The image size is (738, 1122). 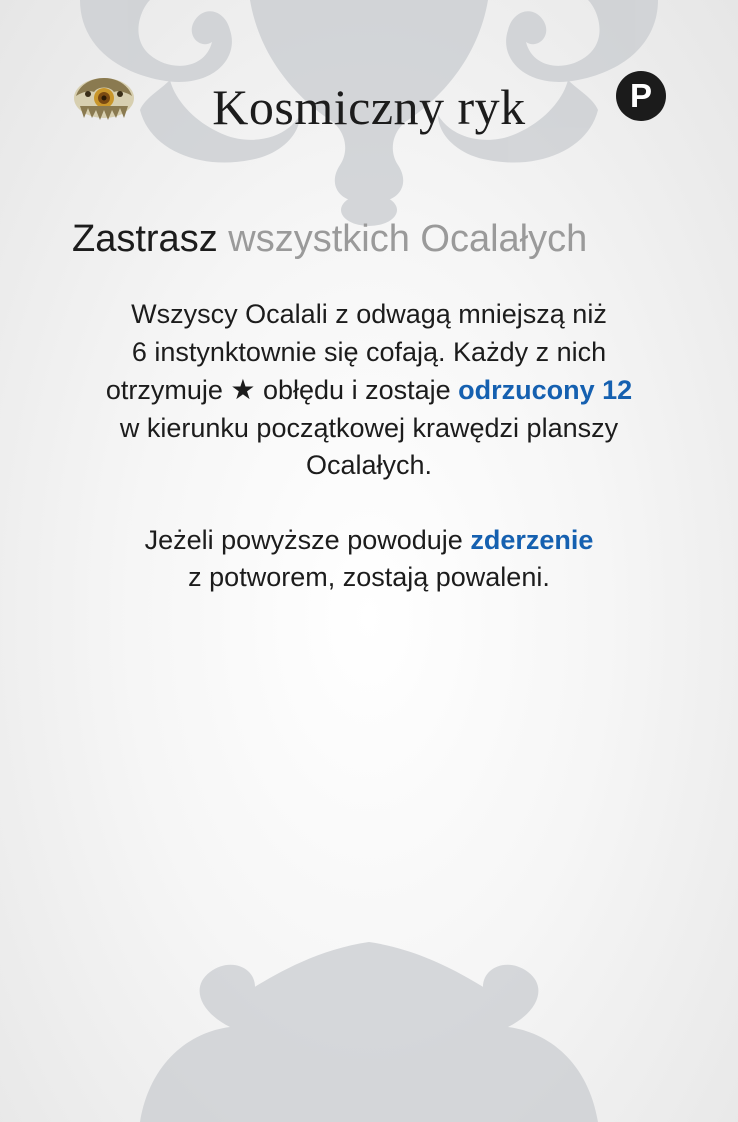 I want to click on body-text: Wszyscy Ocalali z odwagą mniejszą niż, so click(x=369, y=314).